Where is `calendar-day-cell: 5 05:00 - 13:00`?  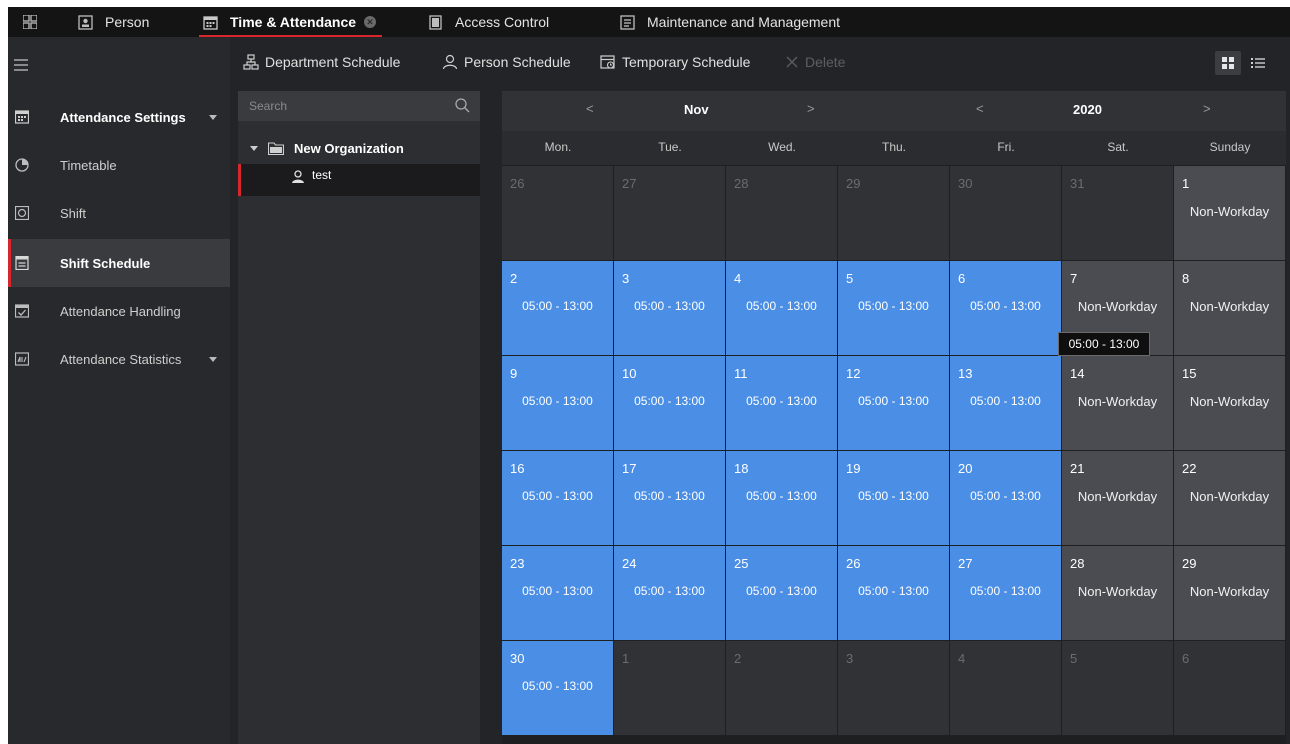
calendar-day-cell: 5 05:00 - 13:00 is located at coordinates (893, 308).